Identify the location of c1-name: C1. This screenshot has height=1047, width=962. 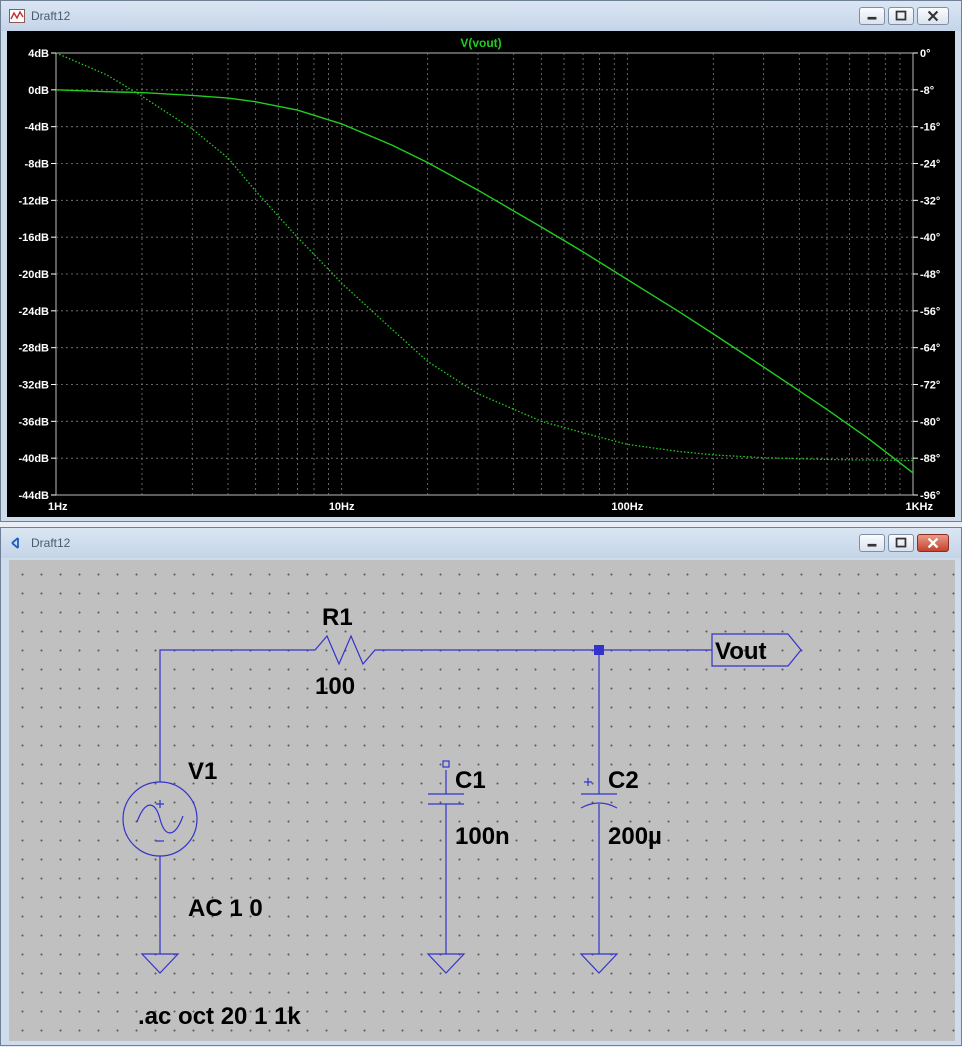
(470, 780).